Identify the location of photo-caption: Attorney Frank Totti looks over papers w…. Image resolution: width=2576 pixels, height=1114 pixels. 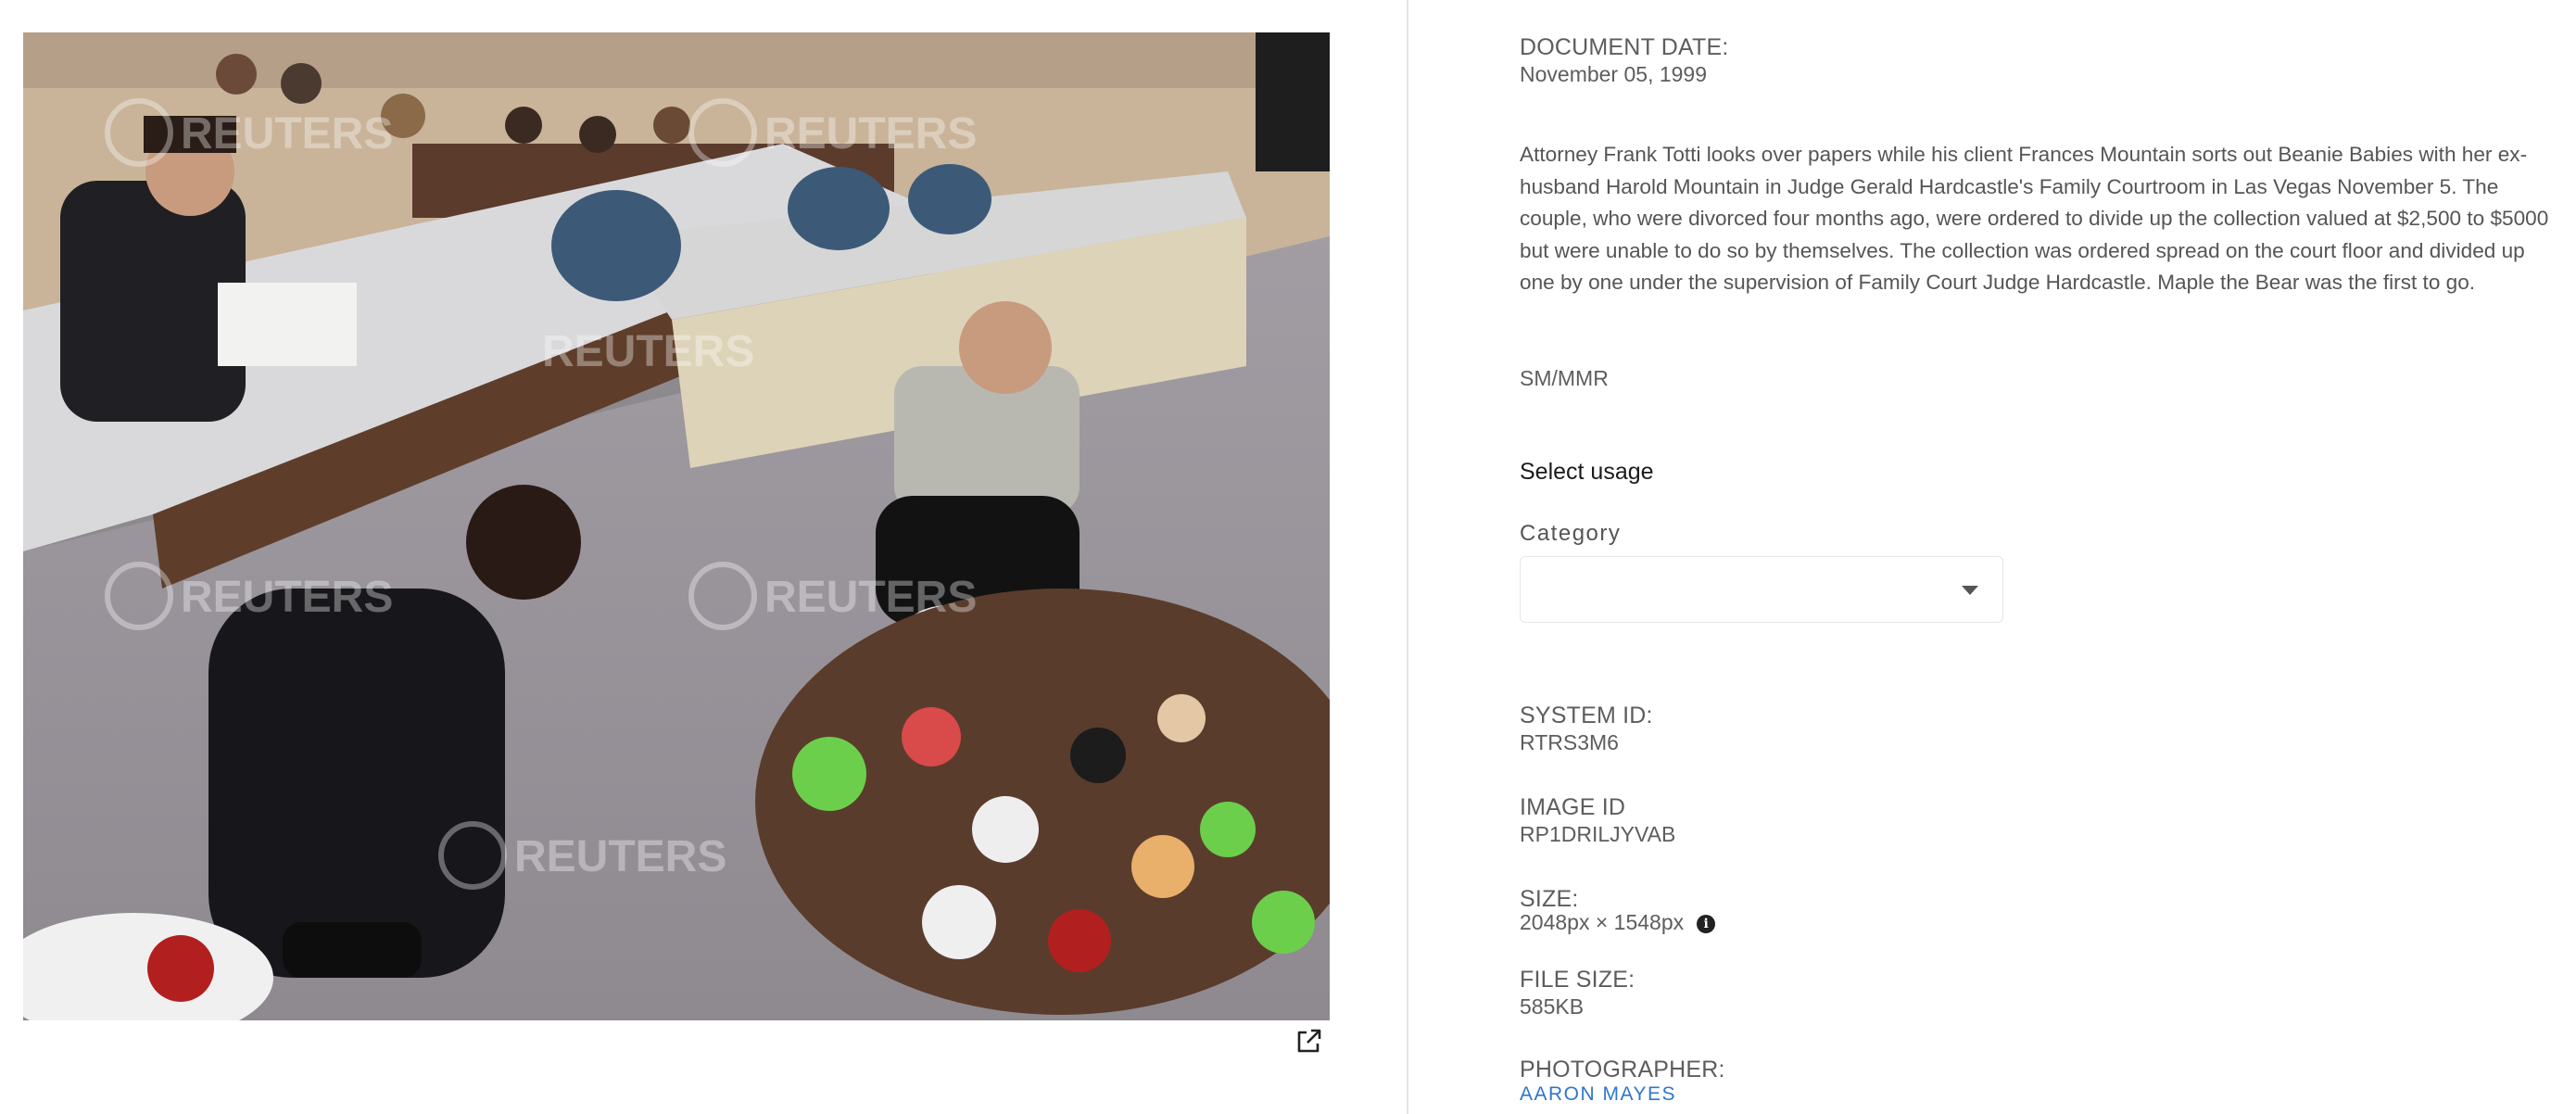
(2034, 218).